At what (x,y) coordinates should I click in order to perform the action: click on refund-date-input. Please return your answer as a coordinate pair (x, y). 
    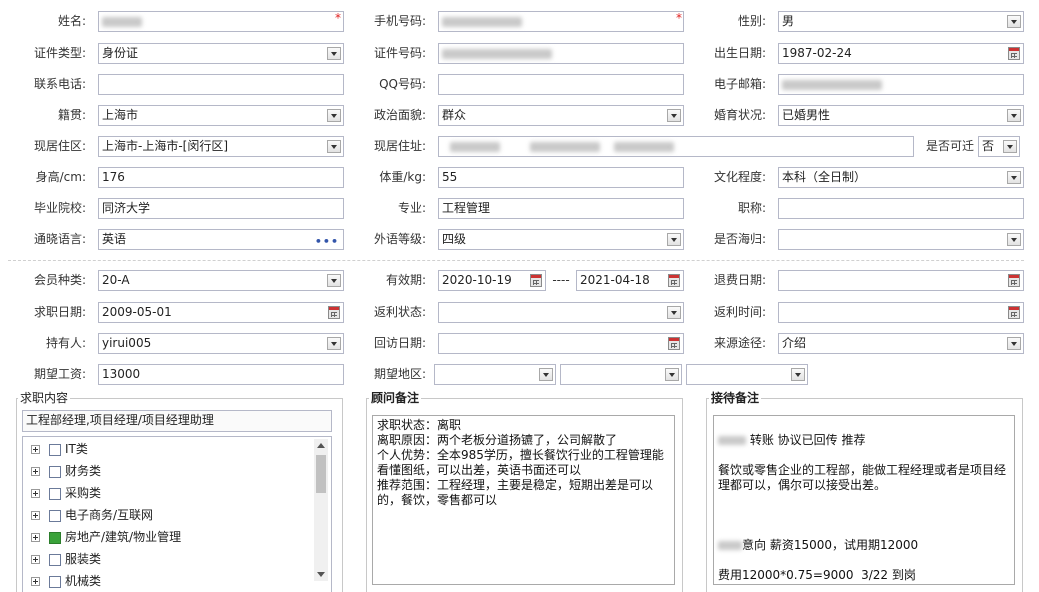
    Looking at the image, I should click on (901, 280).